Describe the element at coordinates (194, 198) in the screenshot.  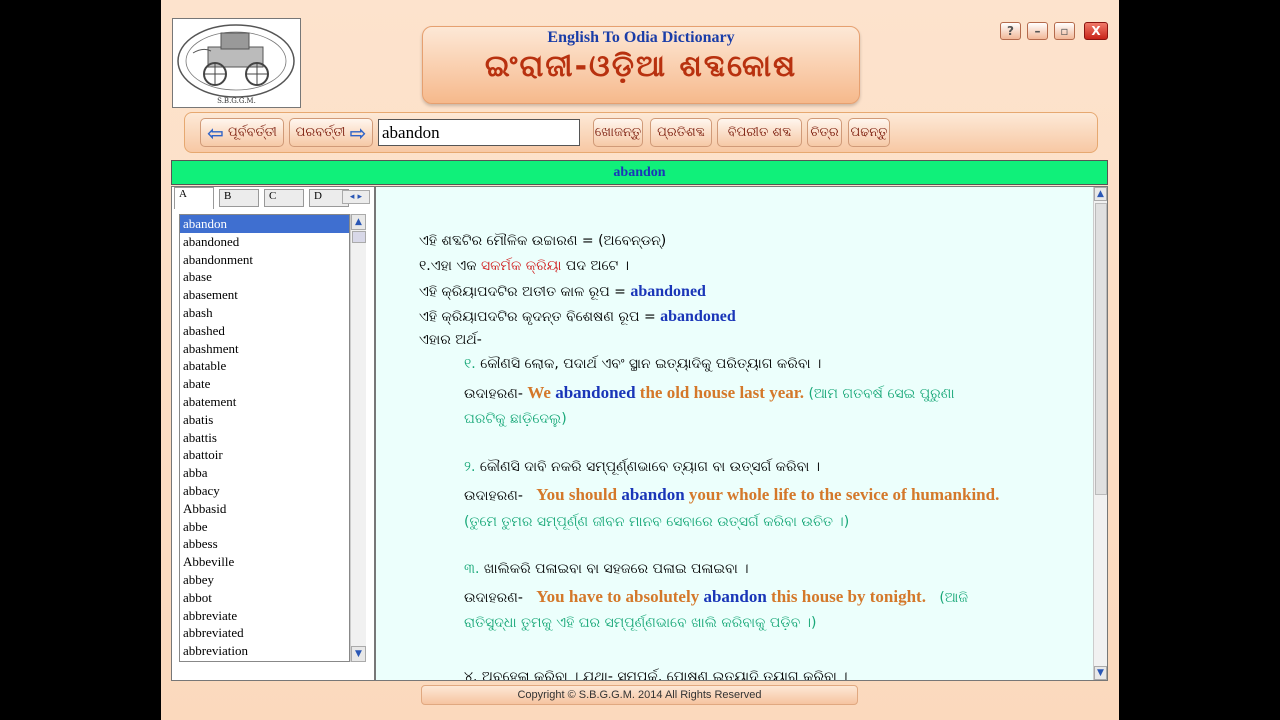
I see `tab-a: A` at that location.